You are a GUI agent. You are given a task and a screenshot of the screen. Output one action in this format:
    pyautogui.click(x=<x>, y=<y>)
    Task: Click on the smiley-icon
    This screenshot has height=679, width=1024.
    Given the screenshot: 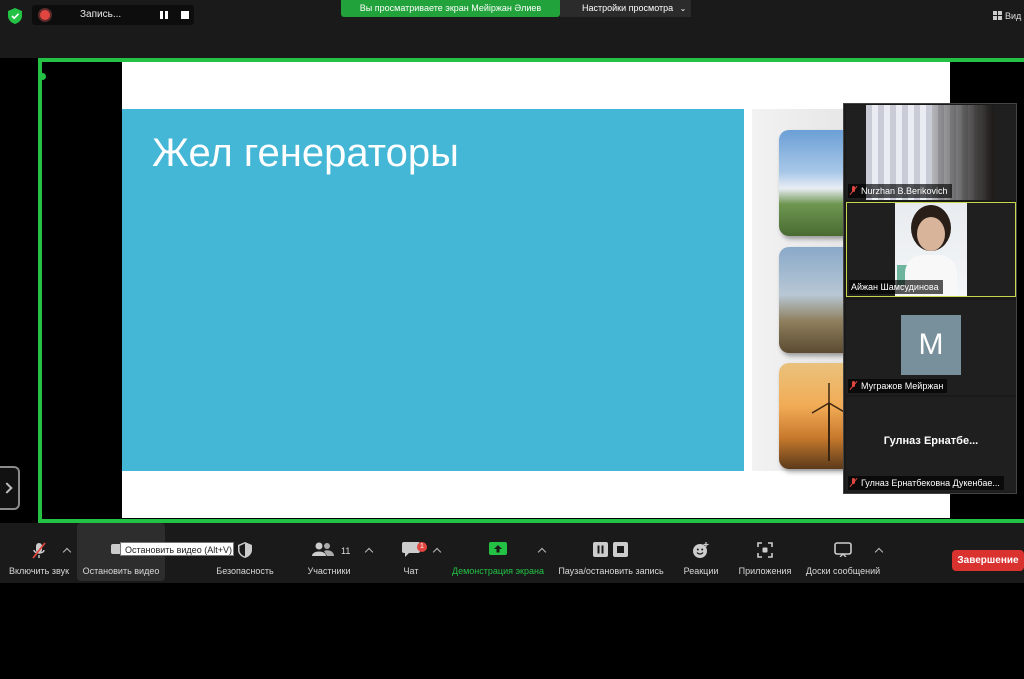 What is the action you would take?
    pyautogui.click(x=701, y=550)
    